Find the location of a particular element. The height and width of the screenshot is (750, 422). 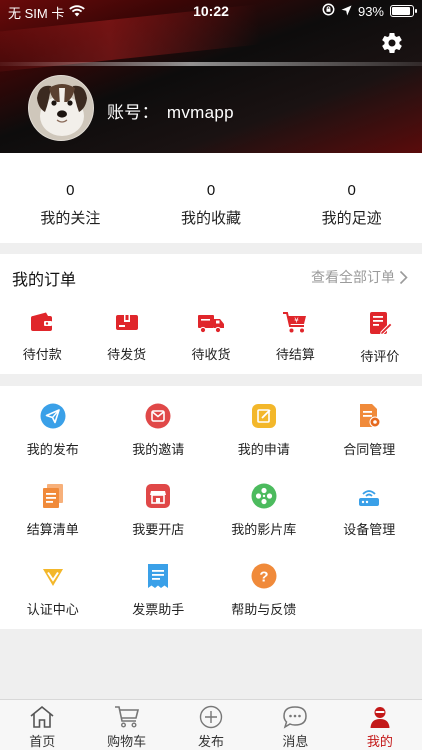

invite-icon is located at coordinates (158, 416).